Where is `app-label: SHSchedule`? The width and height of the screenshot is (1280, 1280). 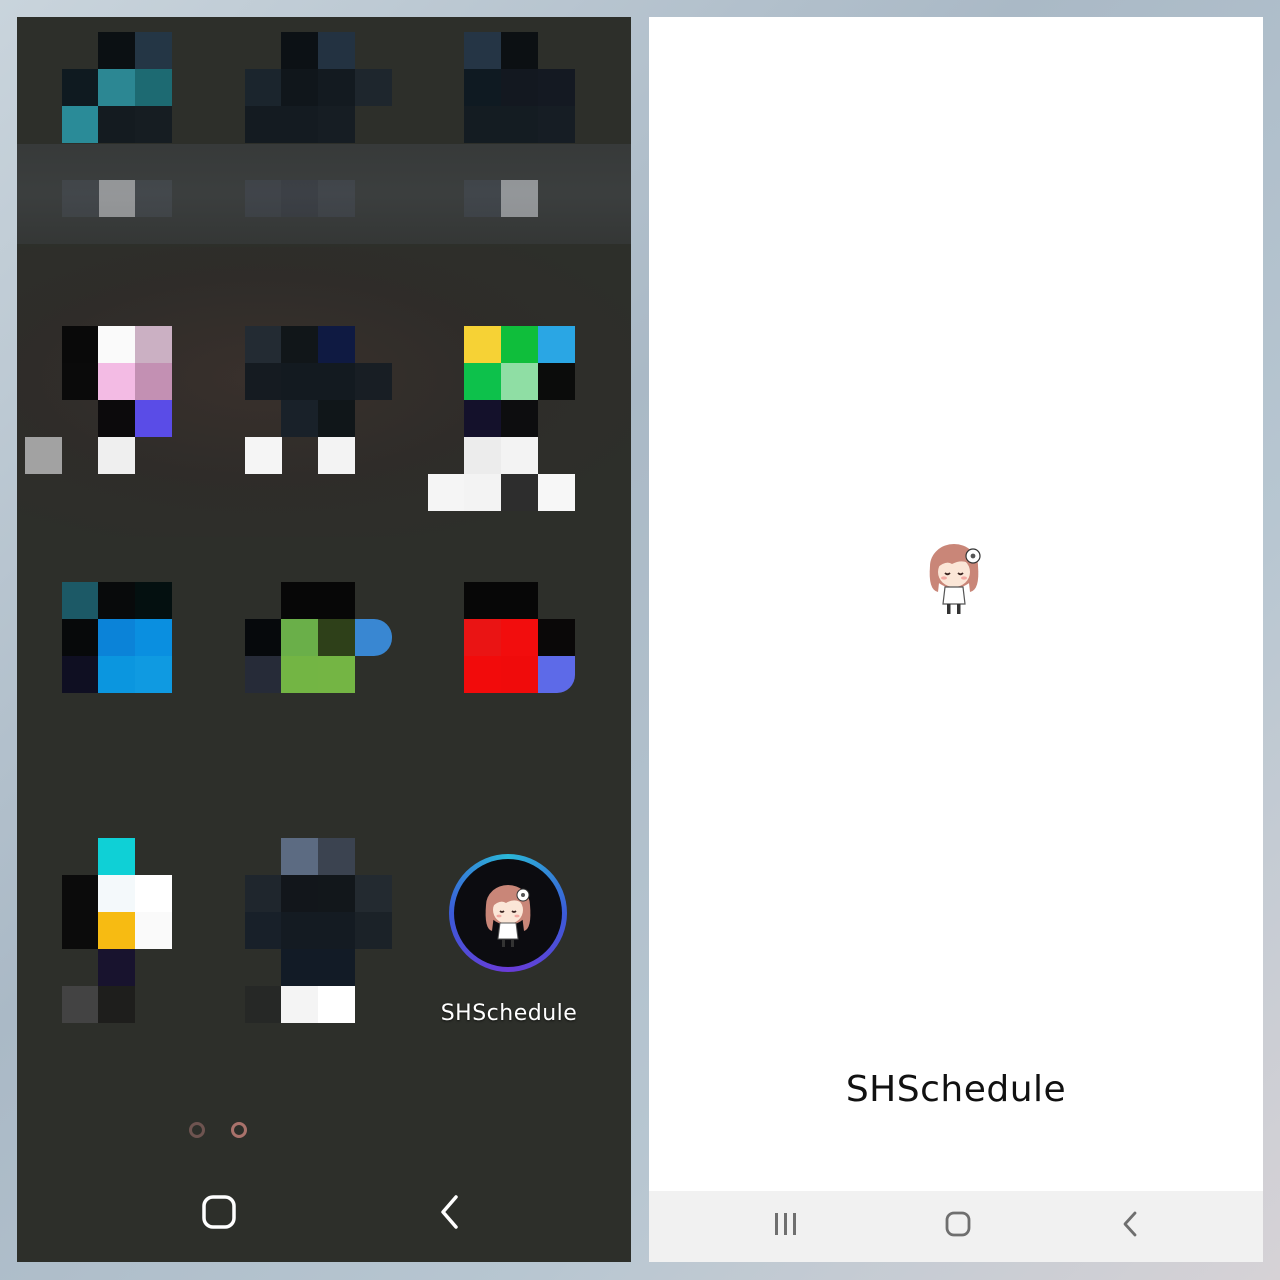 app-label: SHSchedule is located at coordinates (509, 1013).